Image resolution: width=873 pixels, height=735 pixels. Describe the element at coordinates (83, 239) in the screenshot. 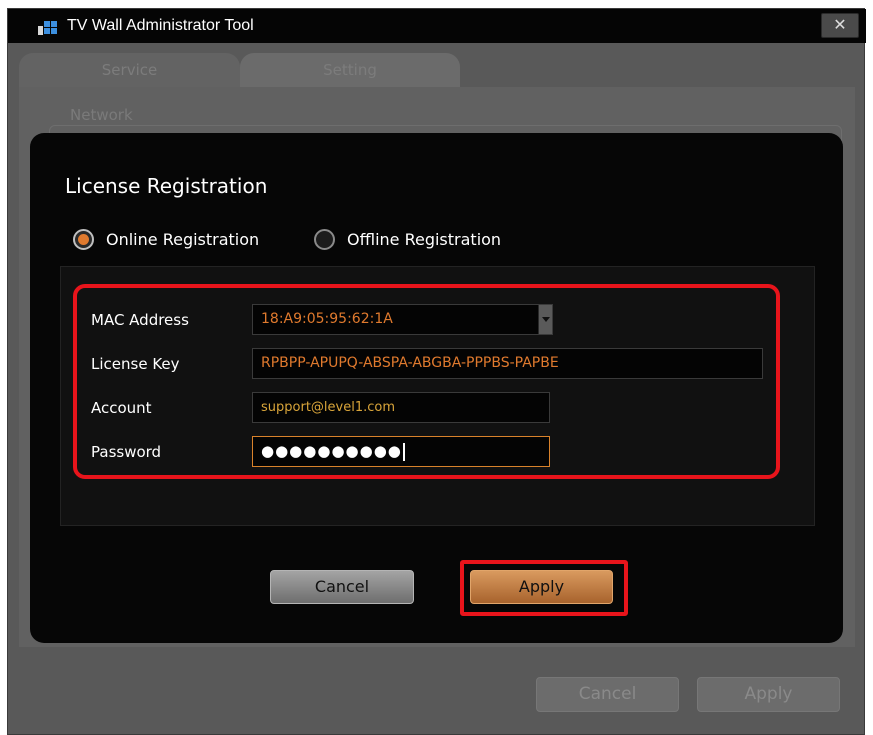

I see `radio-checked-icon` at that location.